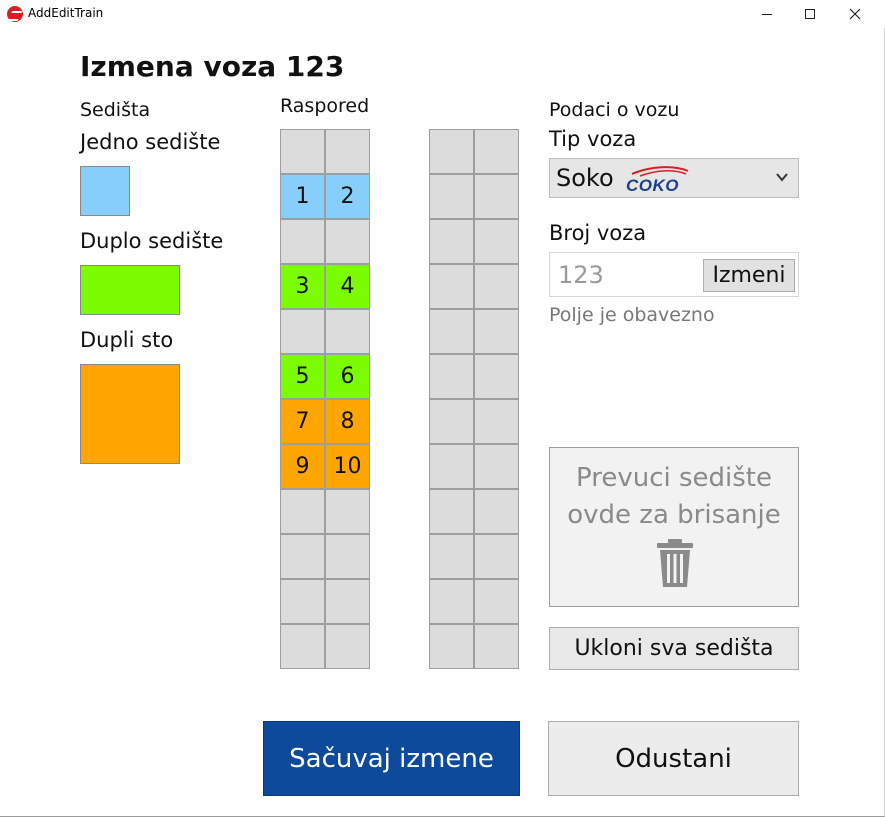 The width and height of the screenshot is (885, 817). I want to click on trash-drop-line2: ovde za brisanje, so click(674, 515).